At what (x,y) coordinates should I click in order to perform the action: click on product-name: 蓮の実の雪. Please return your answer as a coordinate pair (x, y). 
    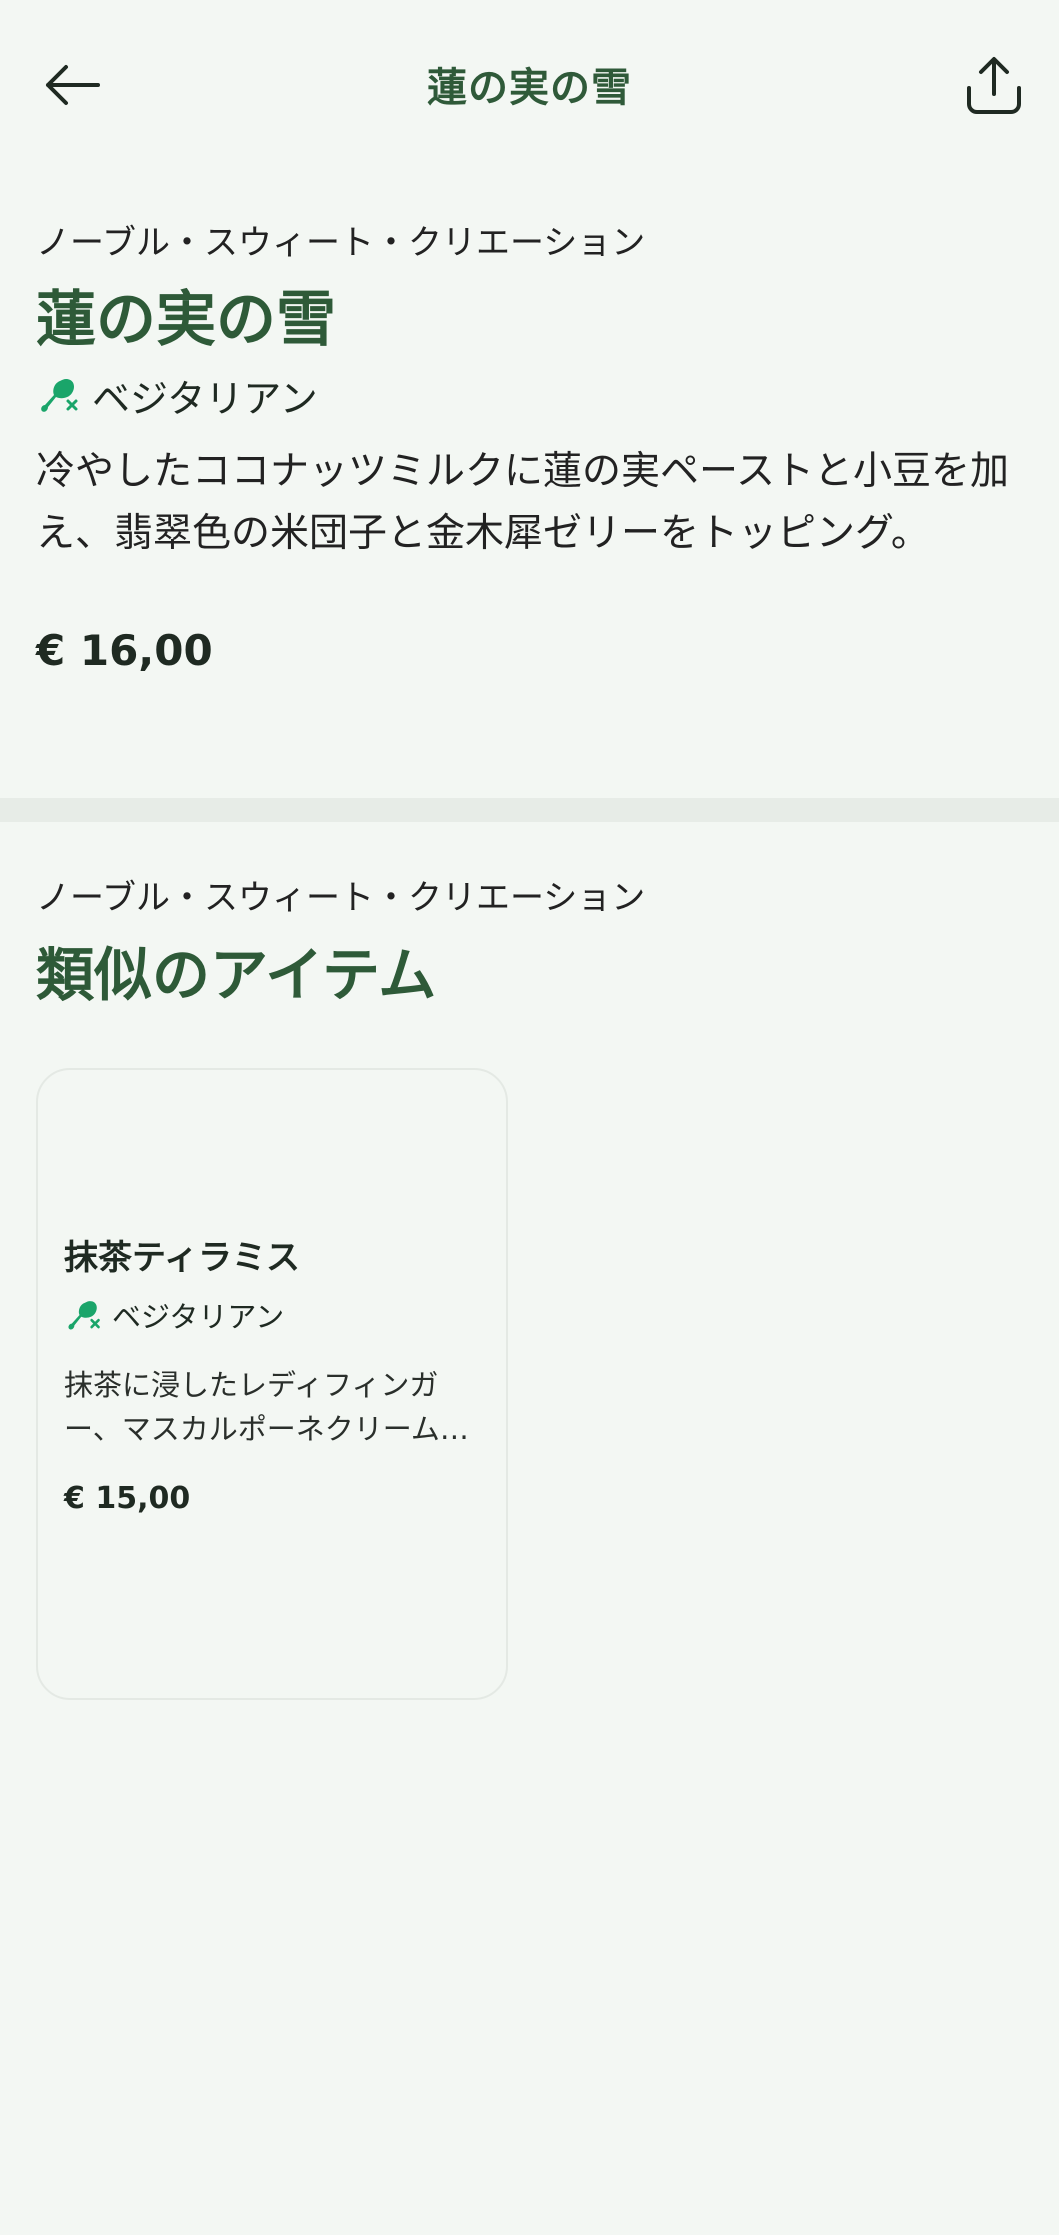
    Looking at the image, I should click on (186, 320).